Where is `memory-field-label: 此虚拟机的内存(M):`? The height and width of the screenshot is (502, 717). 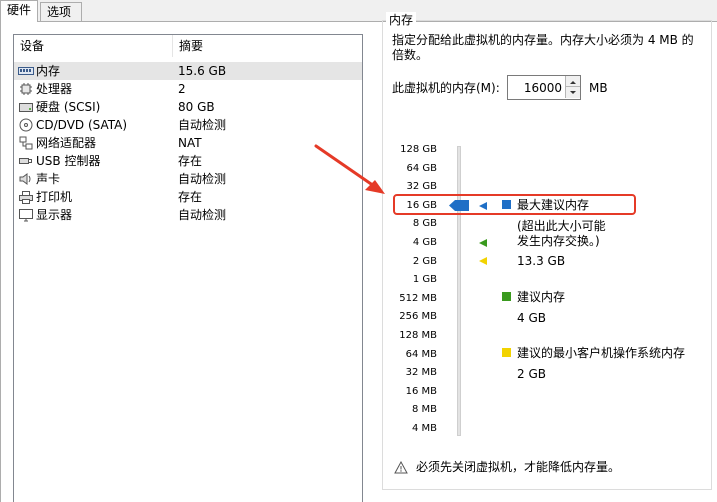 memory-field-label: 此虚拟机的内存(M): is located at coordinates (446, 88).